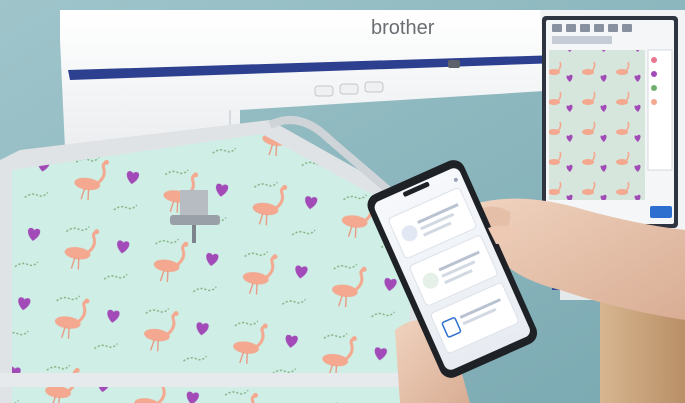  What do you see at coordinates (661, 212) in the screenshot?
I see `screen-start-button` at bounding box center [661, 212].